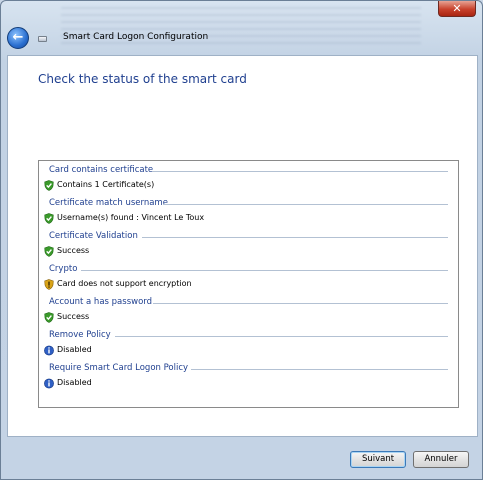 The image size is (483, 480). Describe the element at coordinates (63, 269) in the screenshot. I see `group-title: Crypto` at that location.